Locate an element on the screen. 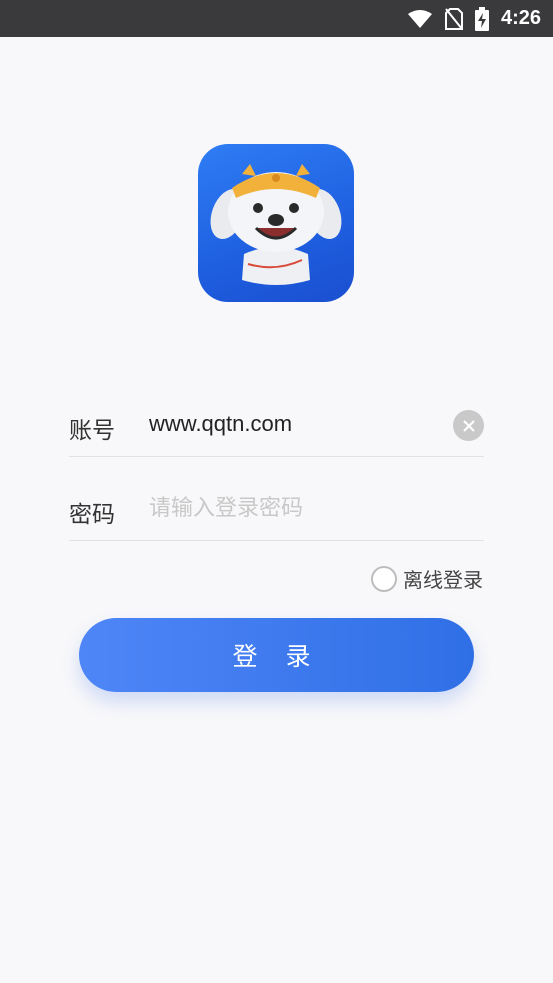  offline-login-toggle: 离线登录 is located at coordinates (427, 578).